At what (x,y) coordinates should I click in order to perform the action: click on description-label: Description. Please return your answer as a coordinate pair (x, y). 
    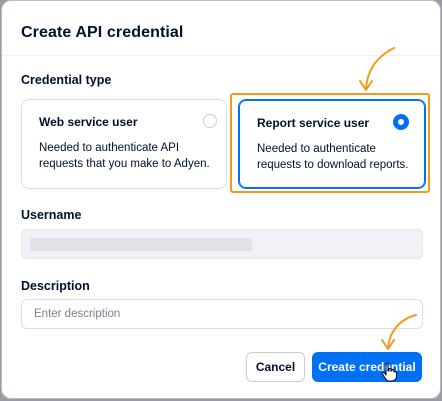
    Looking at the image, I should click on (55, 286).